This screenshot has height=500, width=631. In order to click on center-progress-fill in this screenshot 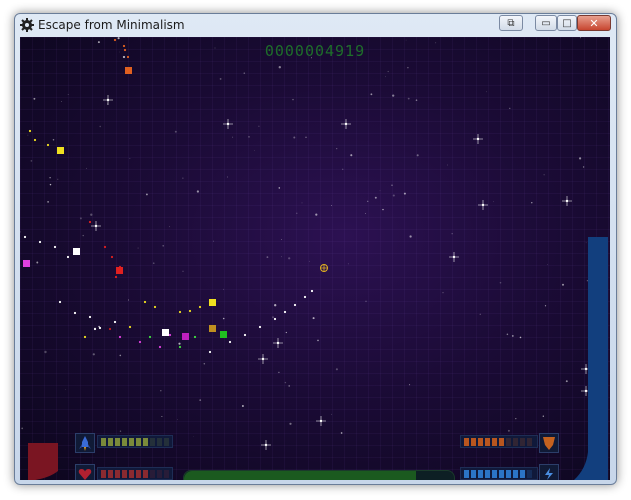, I will do `click(300, 475)`.